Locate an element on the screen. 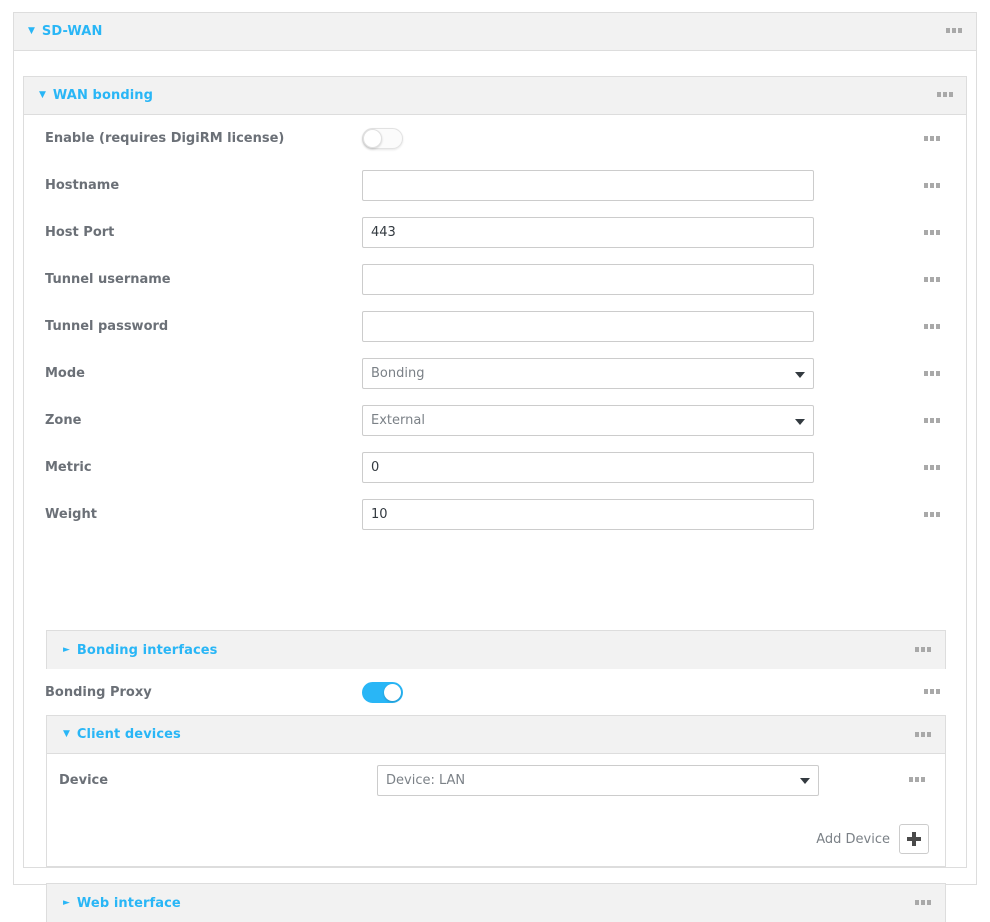 This screenshot has height=922, width=990. web-interface-panel: ► Web interface is located at coordinates (496, 902).